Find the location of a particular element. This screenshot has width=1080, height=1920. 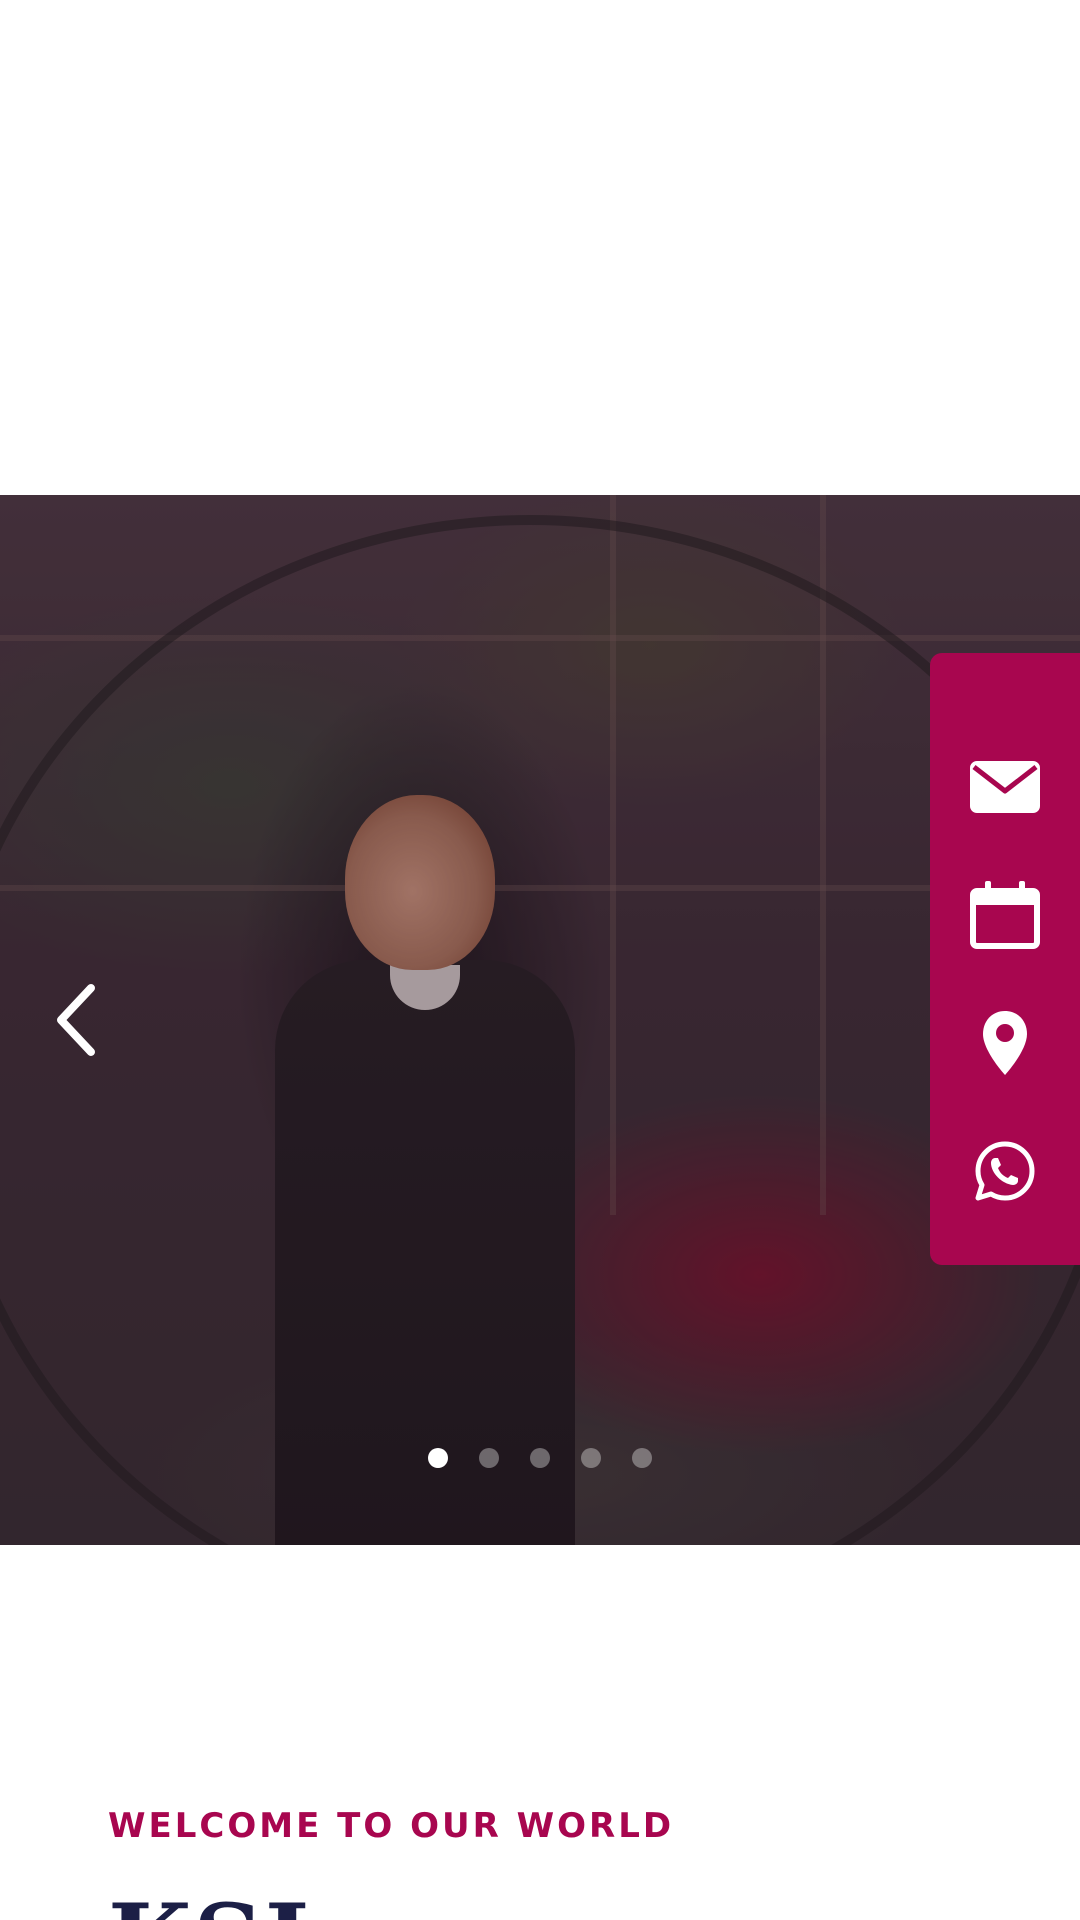

calendar-button is located at coordinates (1005, 915).